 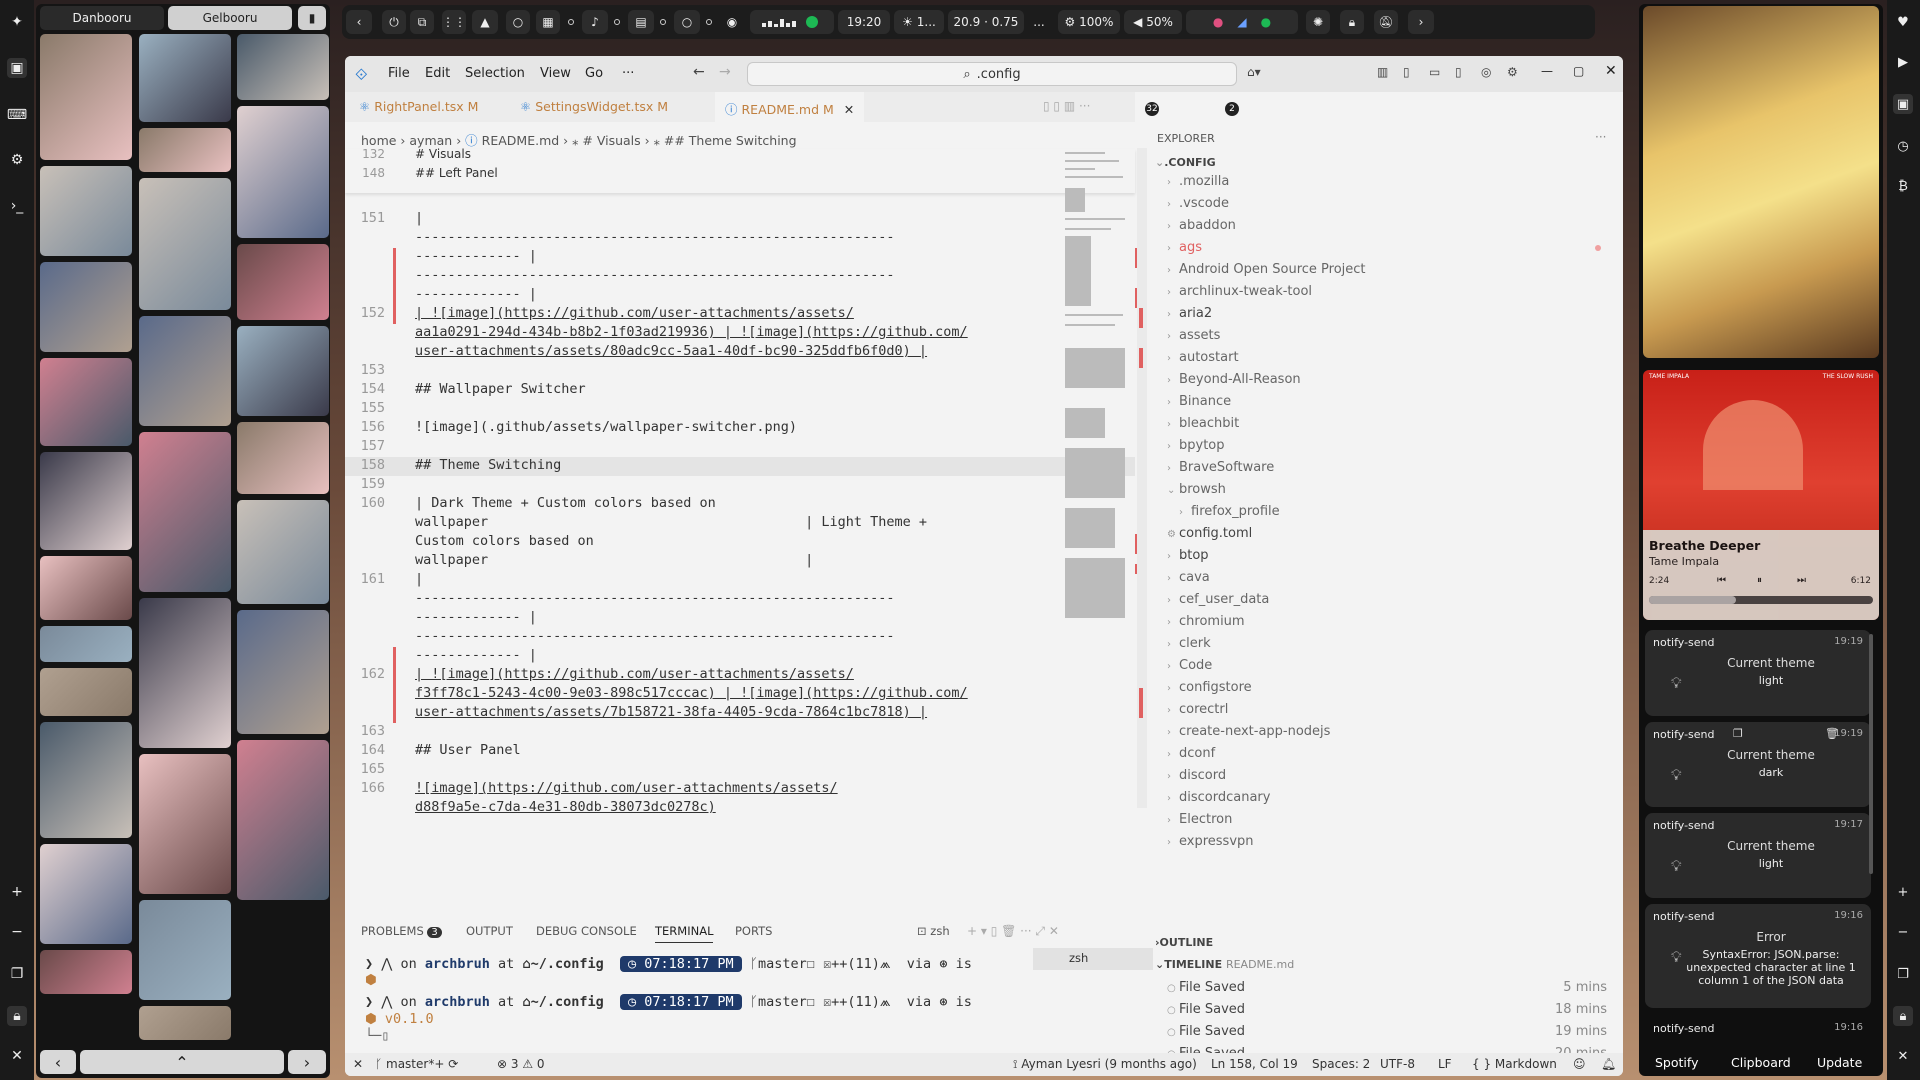 I want to click on music-icon: ♪, so click(x=595, y=22).